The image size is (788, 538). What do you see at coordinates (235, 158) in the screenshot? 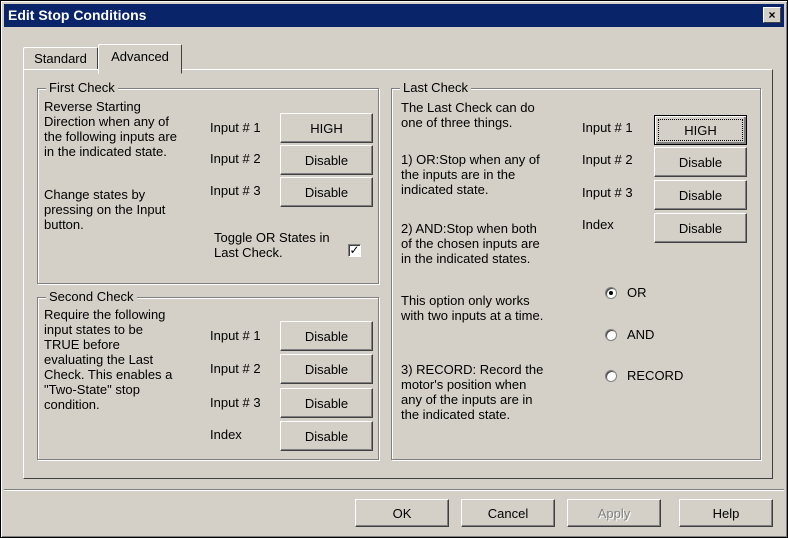
I see `first-check-input-2-label: Input # 2` at bounding box center [235, 158].